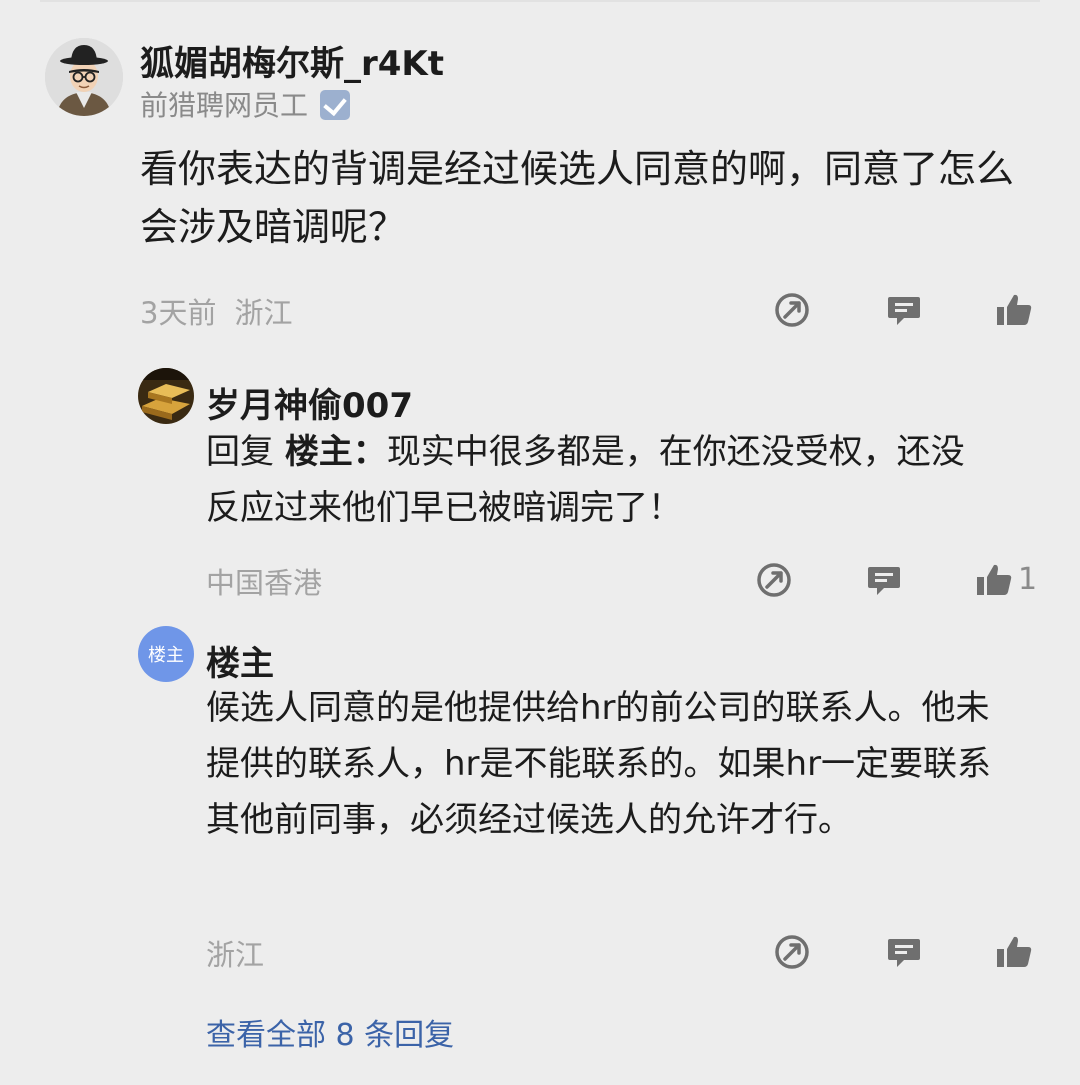  I want to click on reply-avatar: 楼主, so click(166, 654).